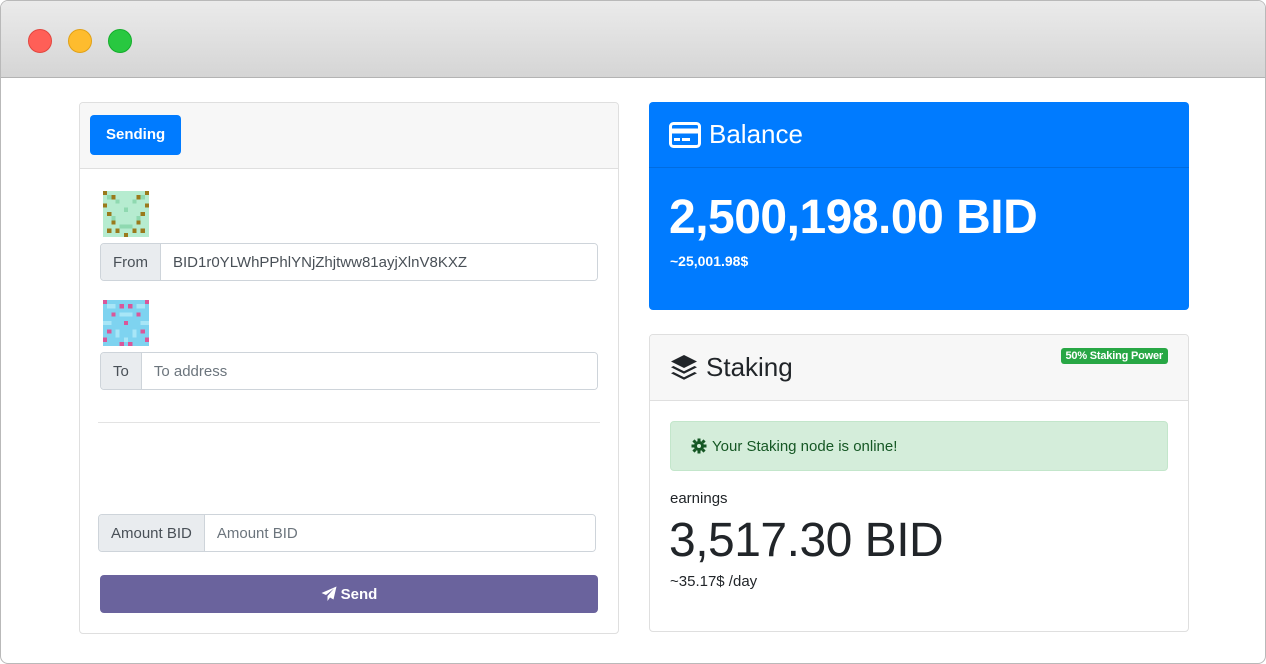 The width and height of the screenshot is (1266, 664). Describe the element at coordinates (1114, 356) in the screenshot. I see `staking-power-badge: 50% Staking Power` at that location.